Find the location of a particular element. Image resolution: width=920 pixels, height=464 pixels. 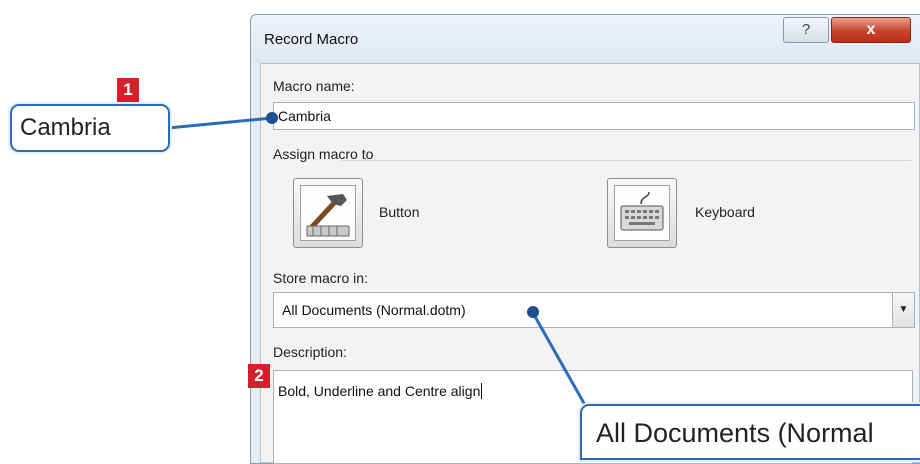

title-bar: Record Macro ? x is located at coordinates (585, 39).